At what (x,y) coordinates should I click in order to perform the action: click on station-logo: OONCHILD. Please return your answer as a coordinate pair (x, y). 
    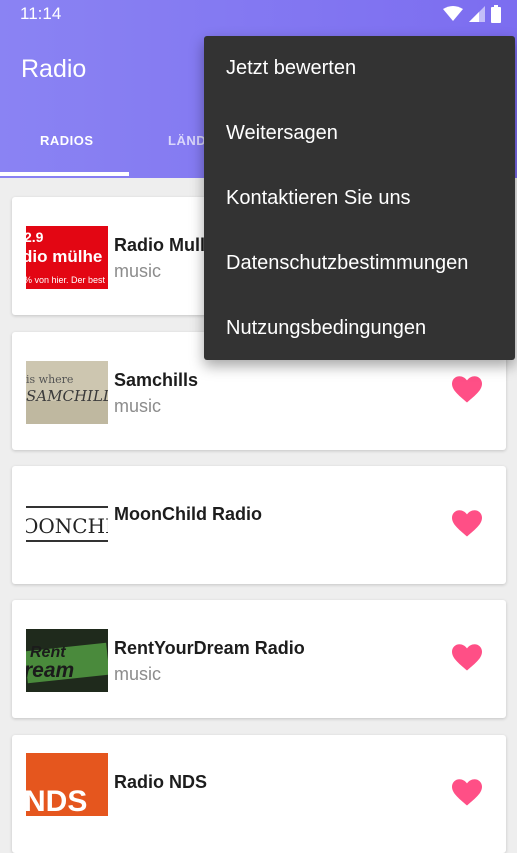
    Looking at the image, I should click on (67, 526).